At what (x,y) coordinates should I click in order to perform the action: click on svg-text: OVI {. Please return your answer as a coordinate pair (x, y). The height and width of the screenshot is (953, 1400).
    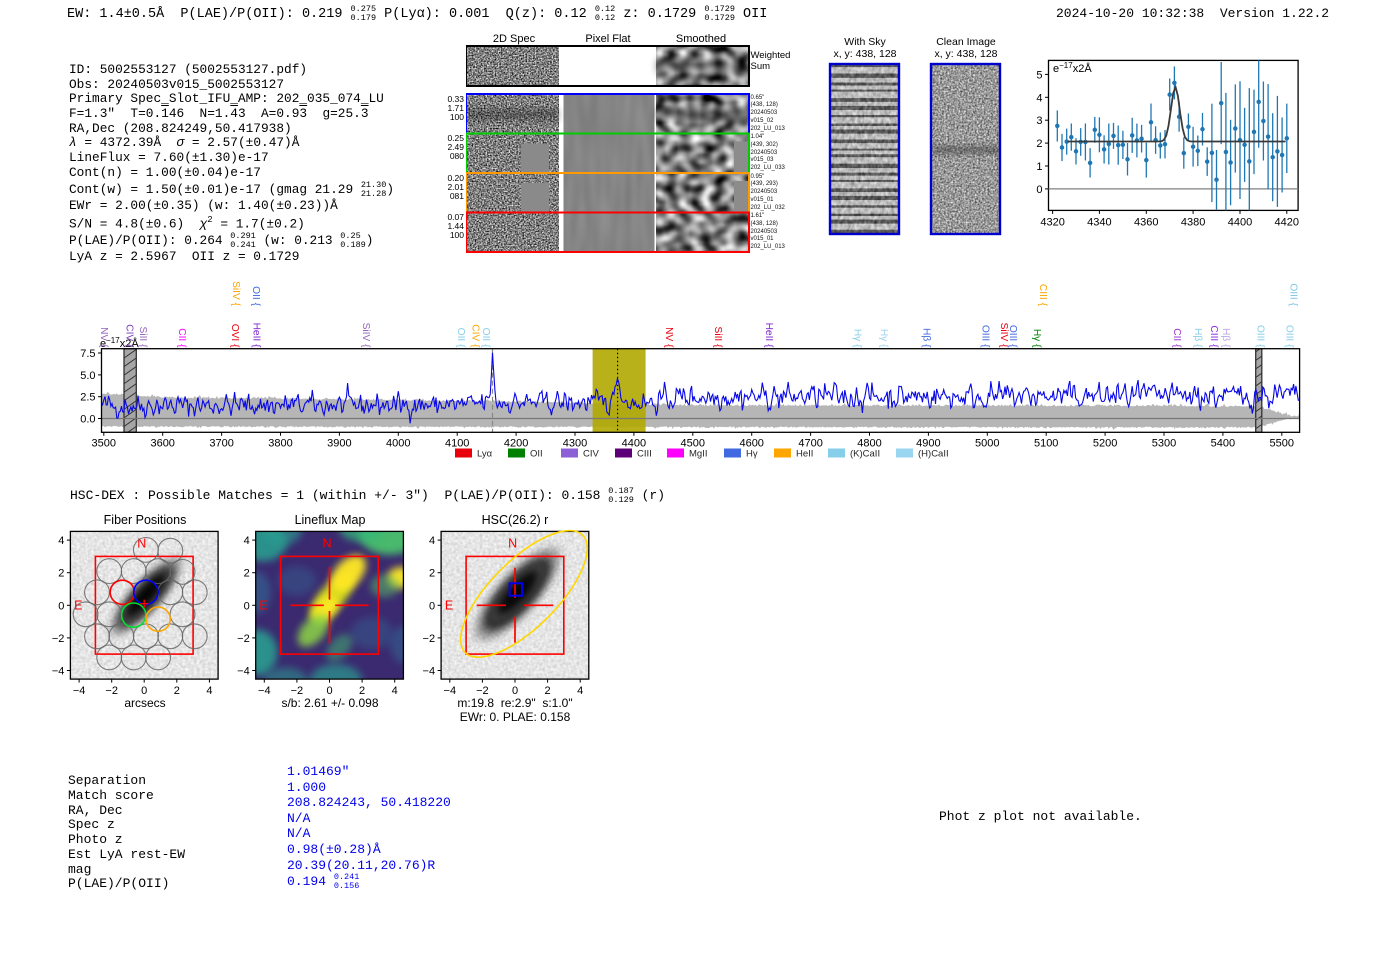
    Looking at the image, I should click on (234, 336).